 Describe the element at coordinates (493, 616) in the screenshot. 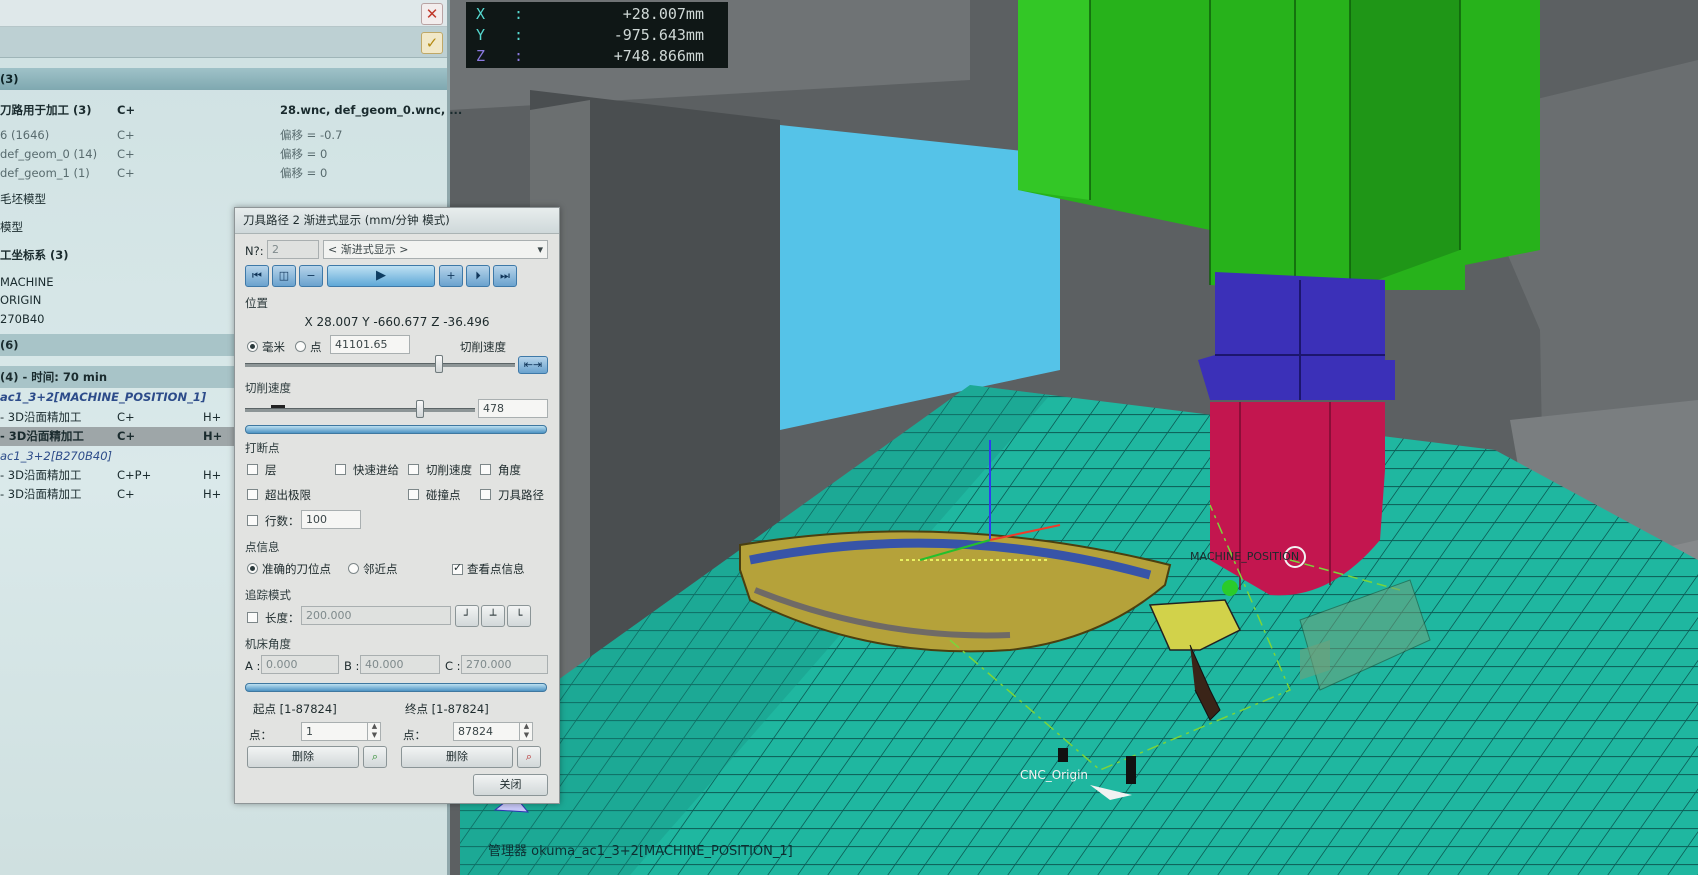

I see `trace-mode-t-button: ┴` at that location.